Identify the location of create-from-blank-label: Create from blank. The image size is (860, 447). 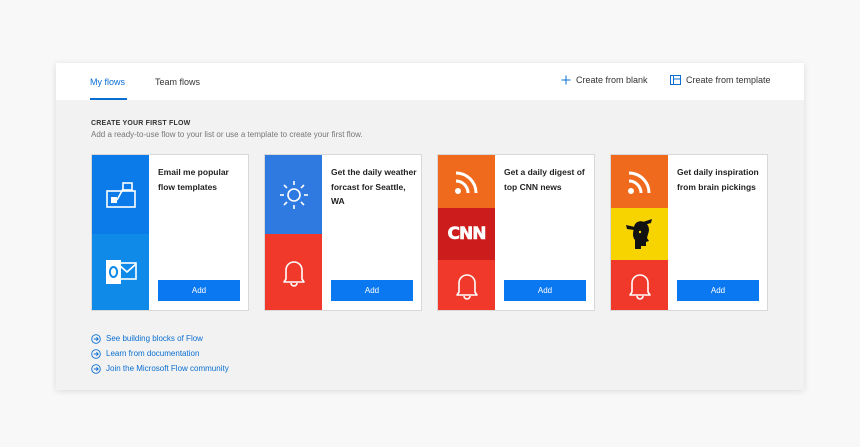
(612, 80).